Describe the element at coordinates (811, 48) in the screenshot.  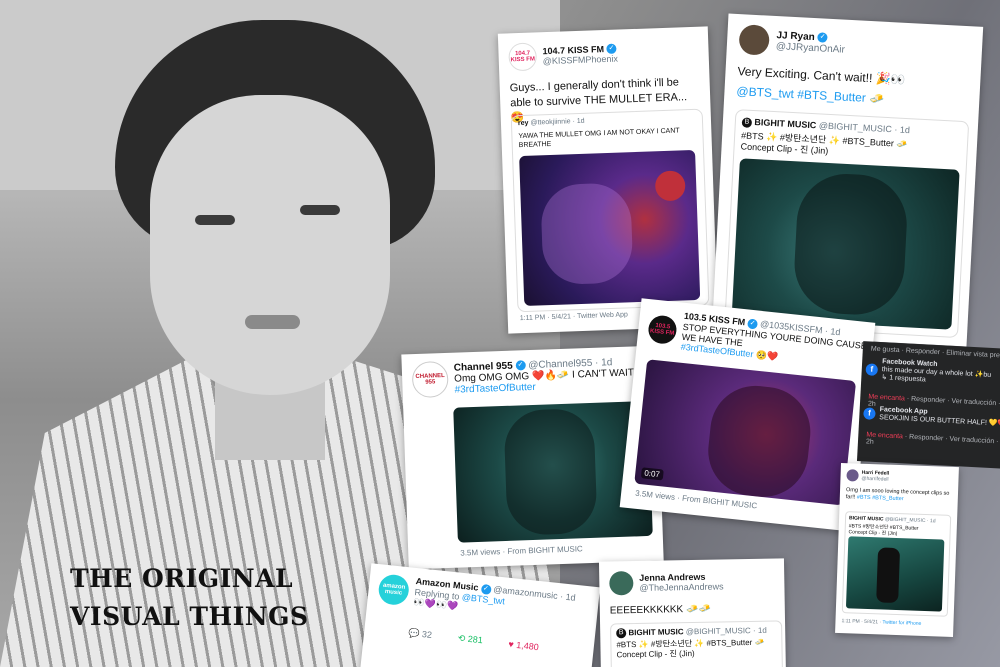
I see `author-handle: @JJRyanOnAir` at that location.